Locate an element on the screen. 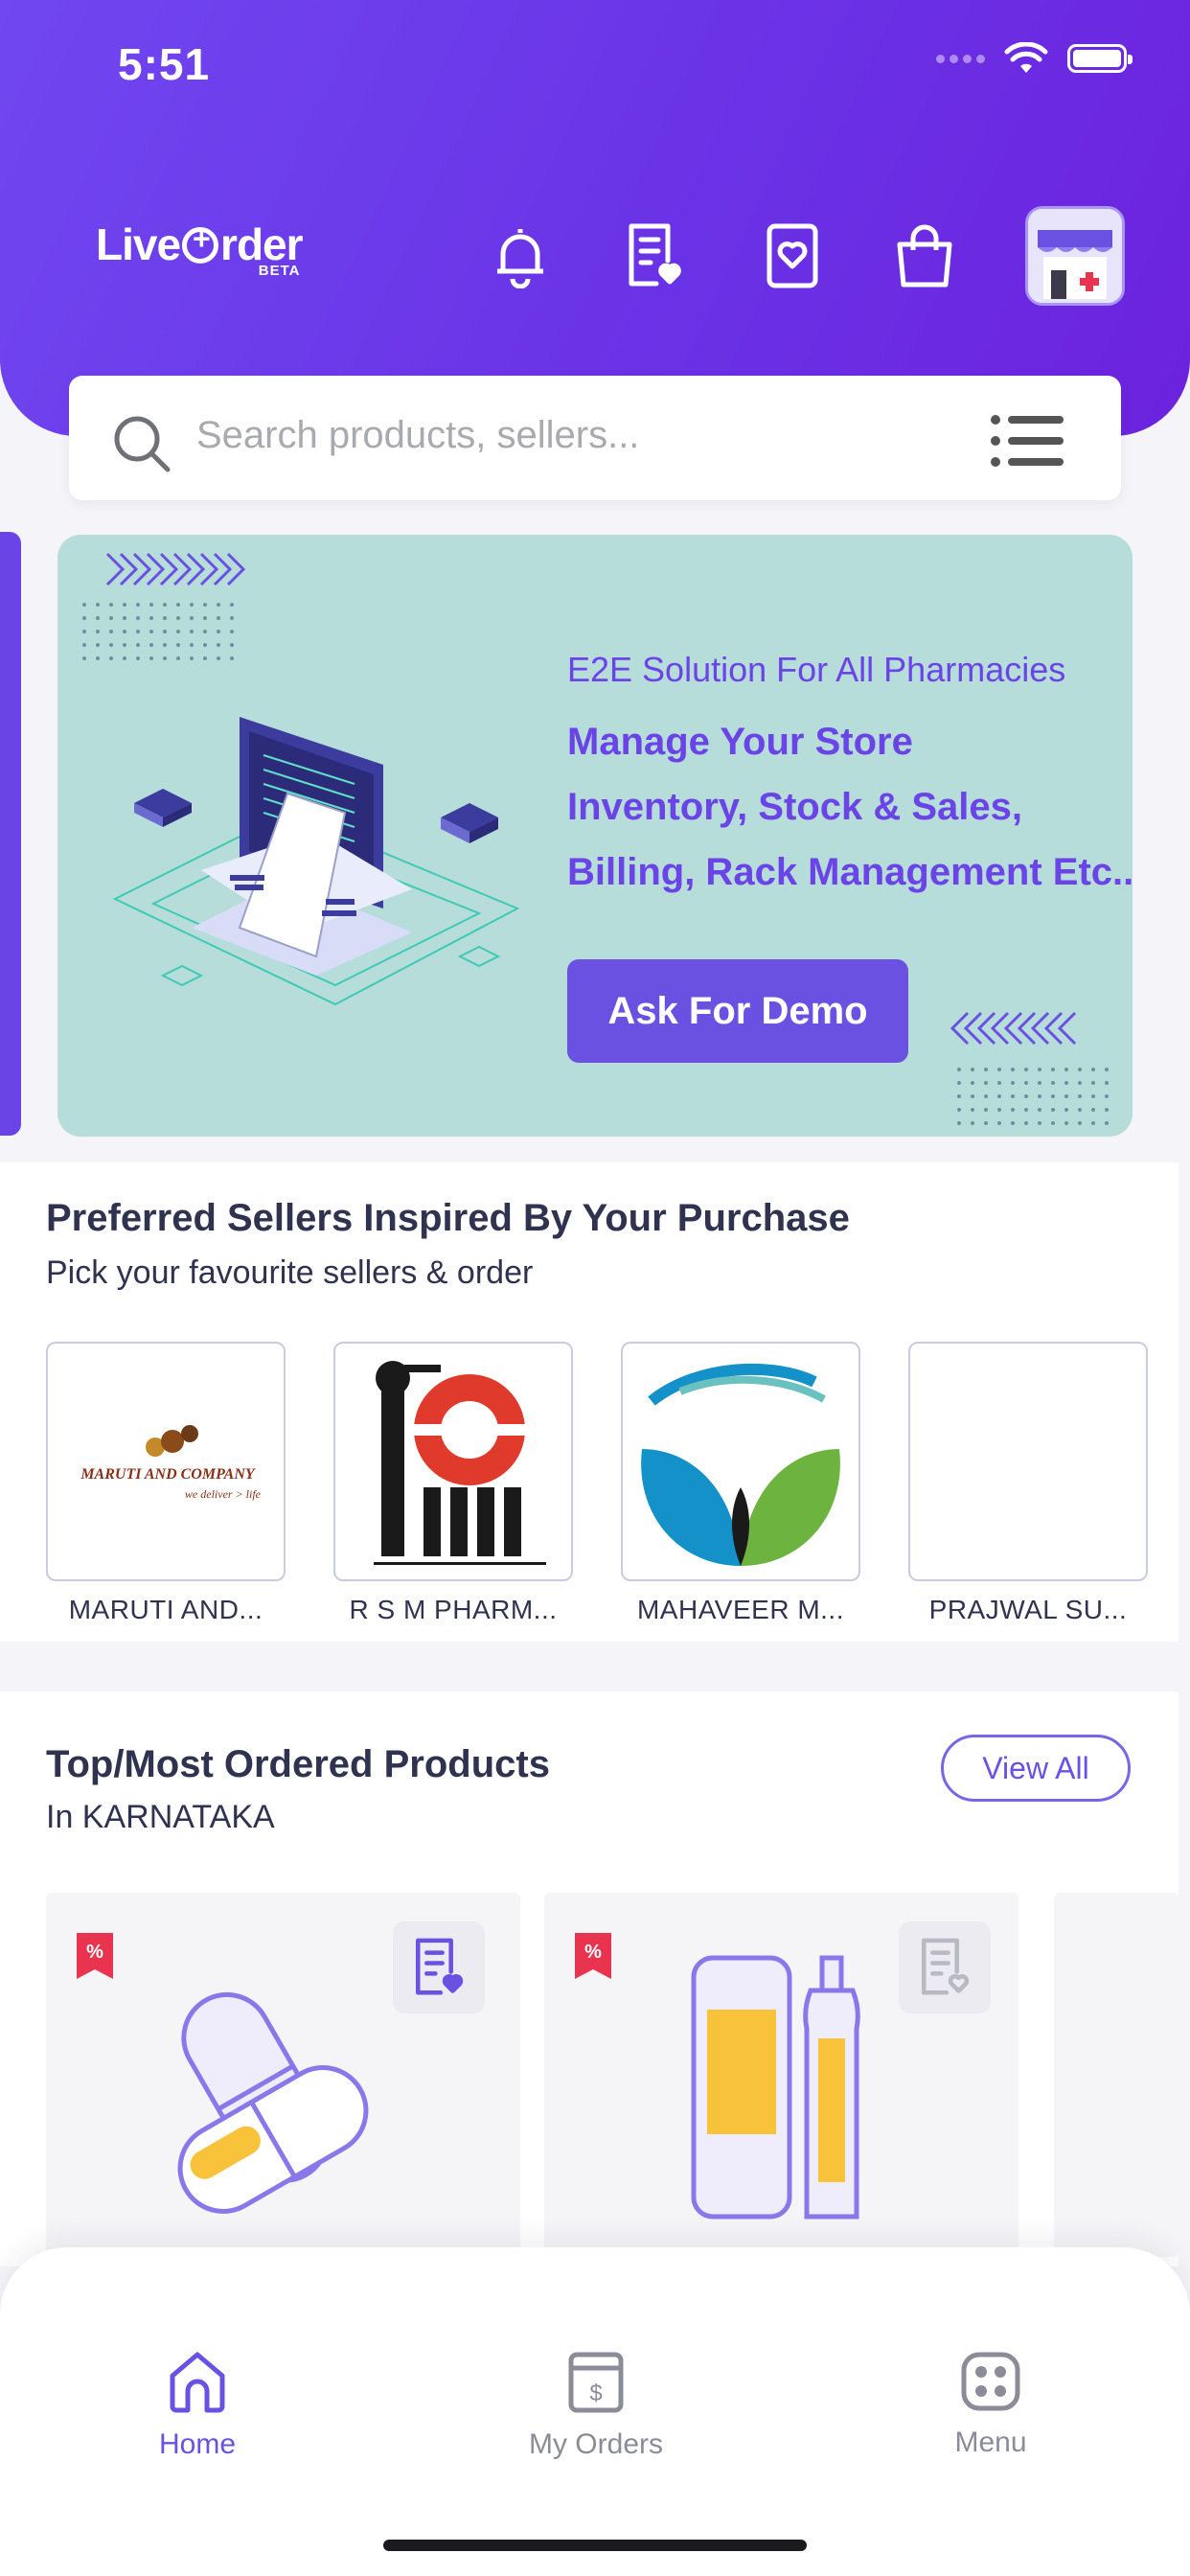 The width and height of the screenshot is (1190, 2576). app-logo: Liverder BETA is located at coordinates (200, 248).